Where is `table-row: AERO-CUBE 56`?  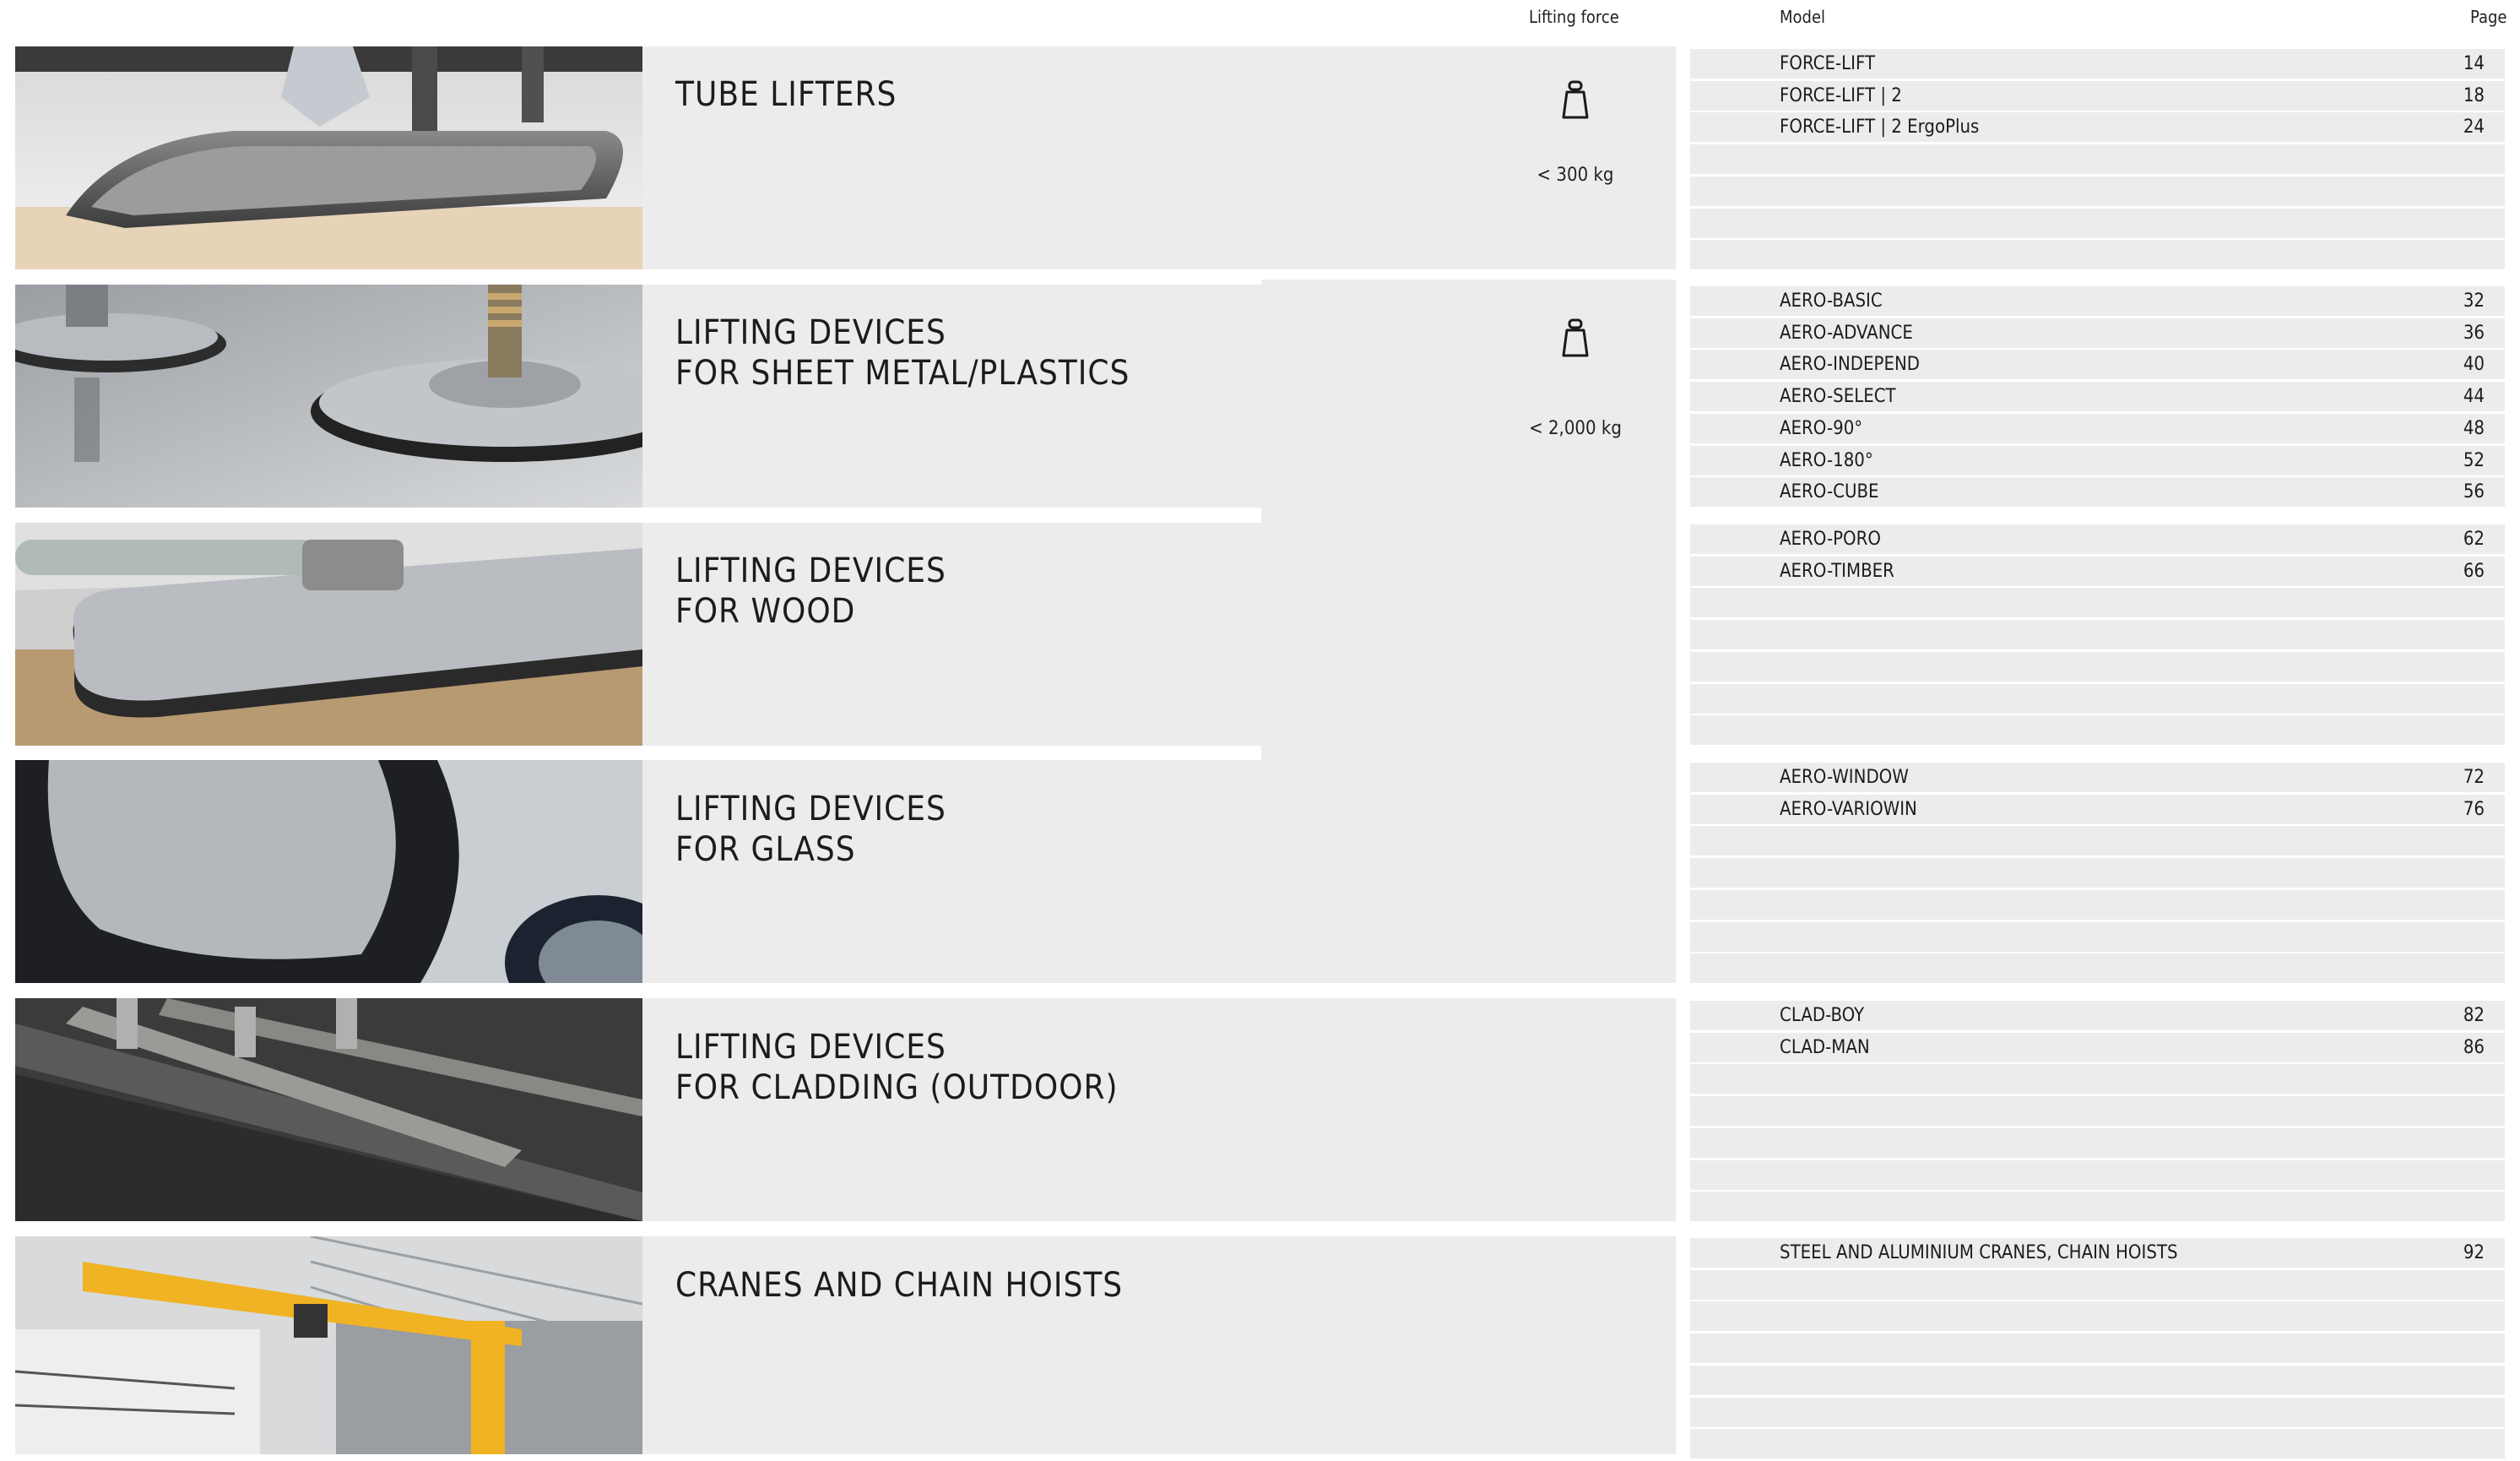 table-row: AERO-CUBE 56 is located at coordinates (2097, 492).